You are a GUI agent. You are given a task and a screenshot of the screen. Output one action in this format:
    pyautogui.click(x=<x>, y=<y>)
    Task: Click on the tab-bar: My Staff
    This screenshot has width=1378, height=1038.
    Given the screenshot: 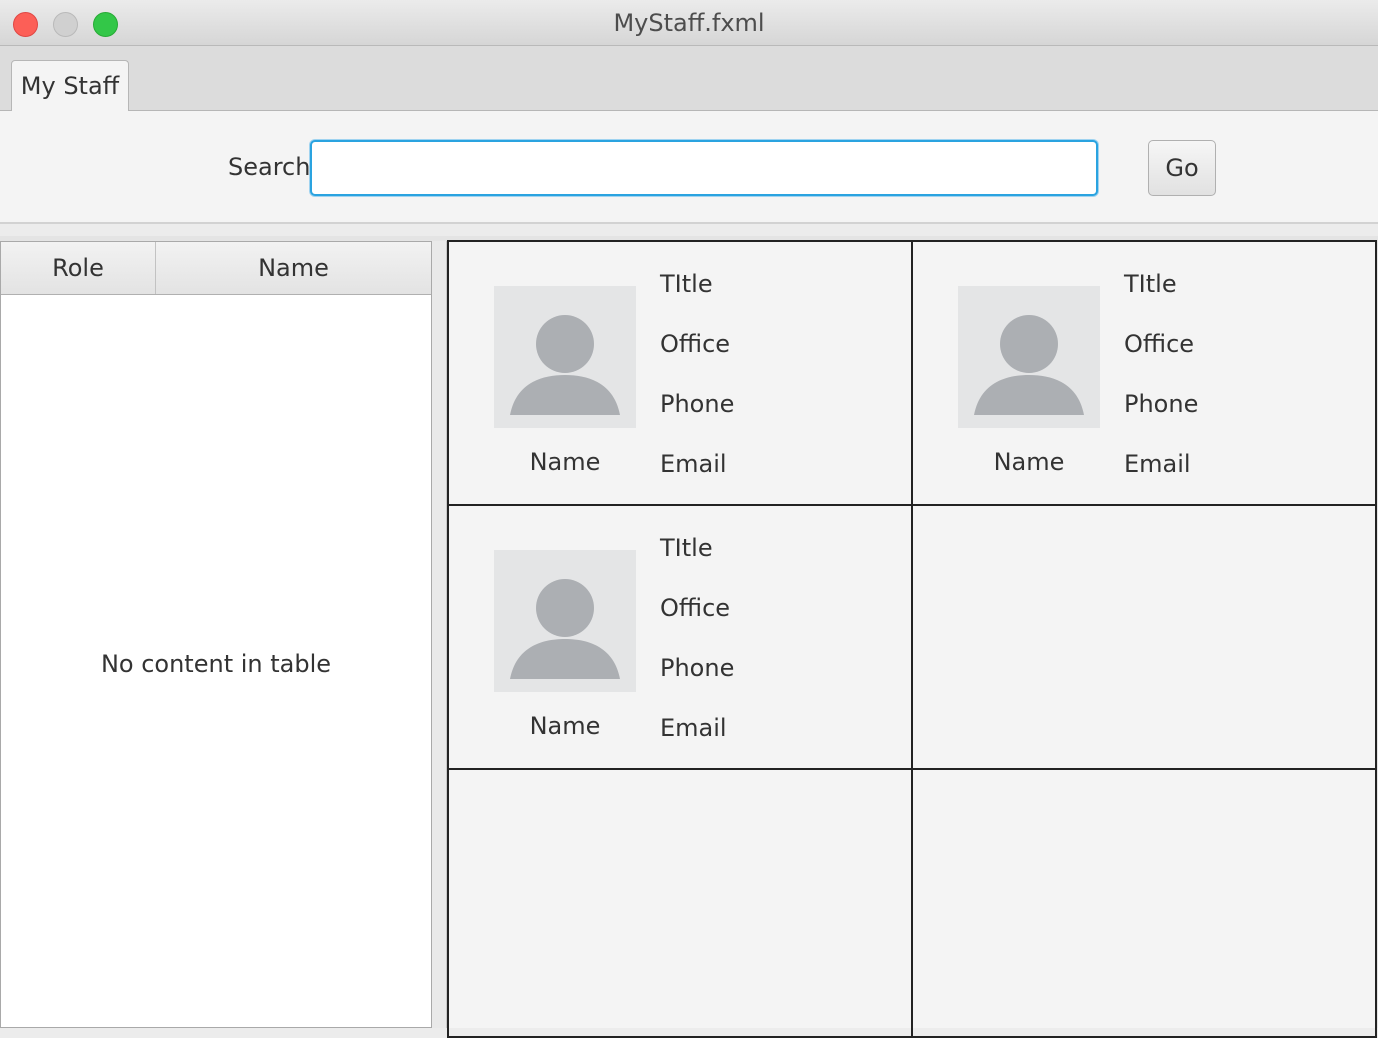 What is the action you would take?
    pyautogui.click(x=689, y=79)
    